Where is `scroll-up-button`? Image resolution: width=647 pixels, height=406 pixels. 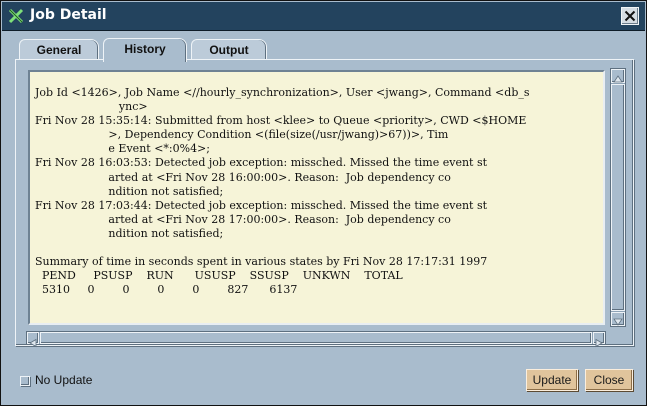 scroll-up-button is located at coordinates (618, 76).